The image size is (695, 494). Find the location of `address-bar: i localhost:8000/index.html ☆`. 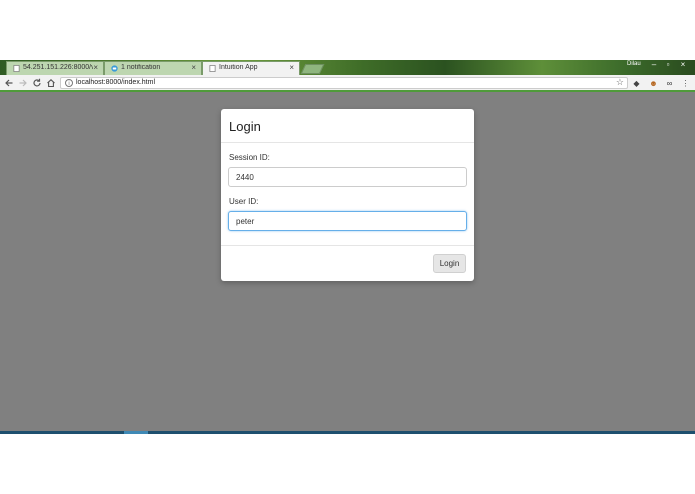

address-bar: i localhost:8000/index.html ☆ is located at coordinates (344, 83).